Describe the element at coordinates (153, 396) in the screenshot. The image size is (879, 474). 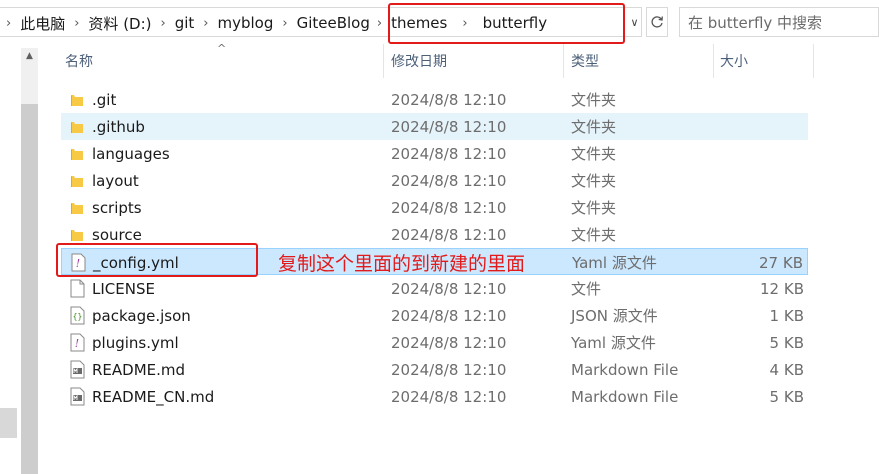
I see `file-name: README_CN.md` at that location.